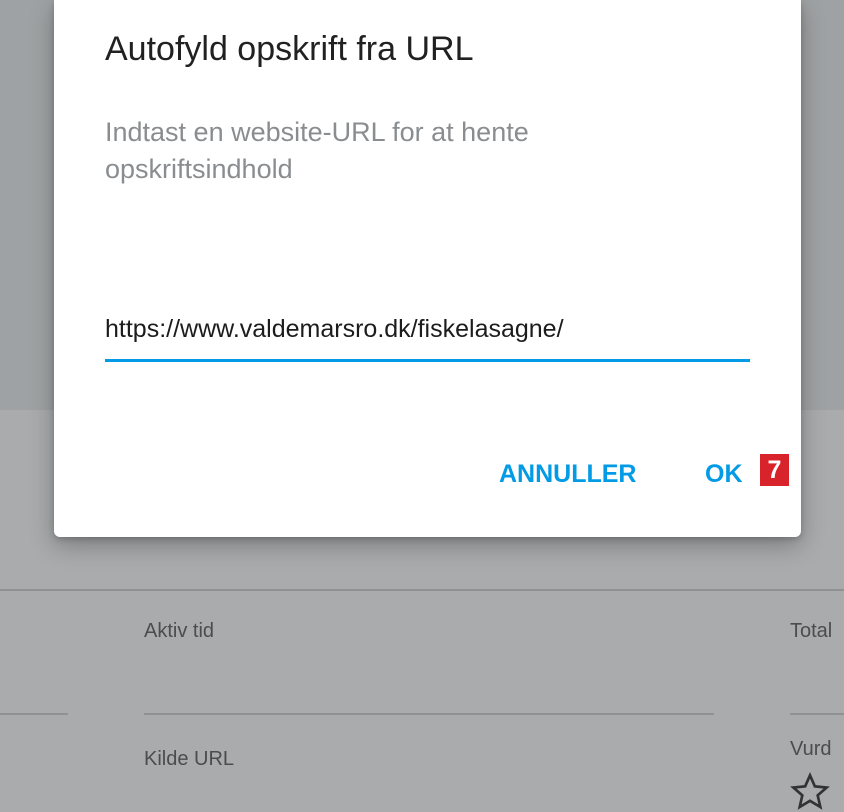 The image size is (844, 812). Describe the element at coordinates (724, 474) in the screenshot. I see `ok-button: OK` at that location.